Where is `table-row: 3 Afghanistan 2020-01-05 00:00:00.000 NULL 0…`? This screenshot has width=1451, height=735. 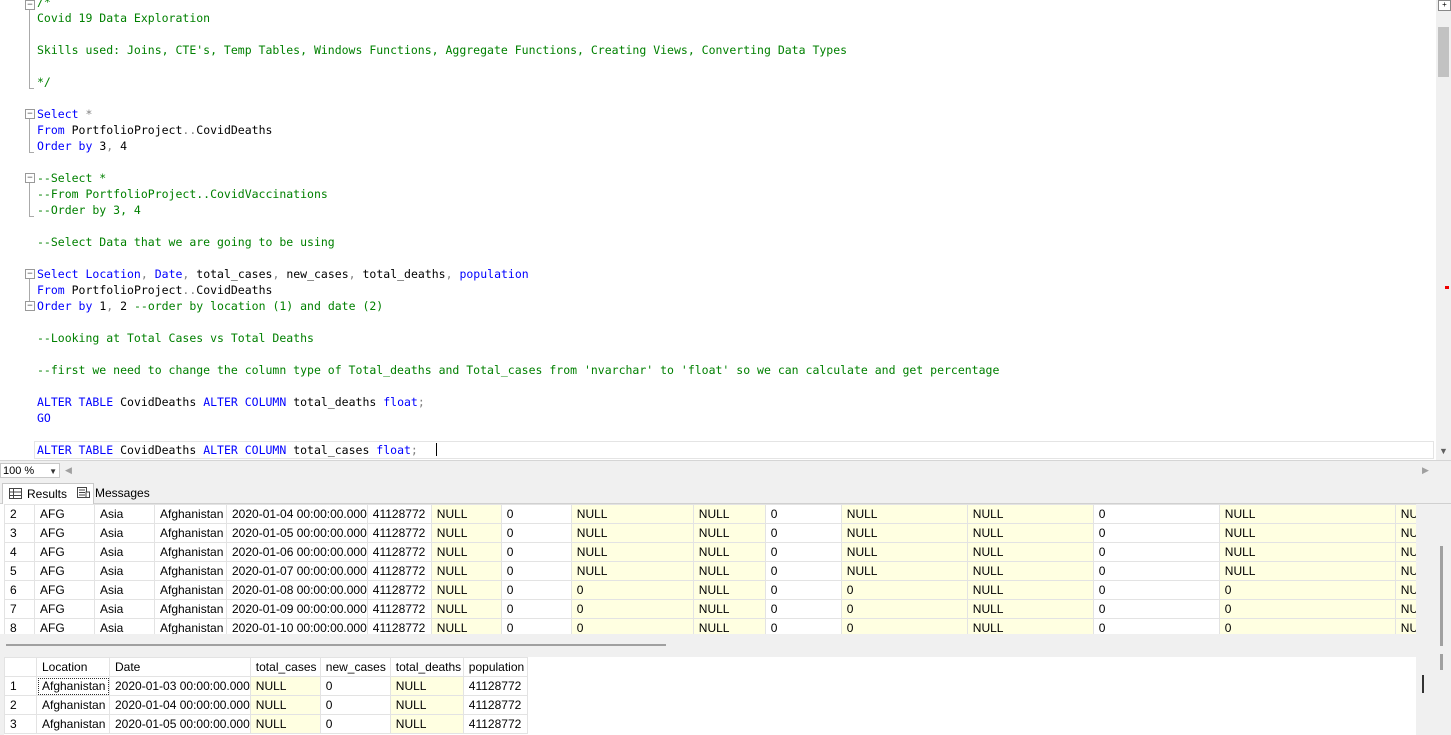
table-row: 3 Afghanistan 2020-01-05 00:00:00.000 NULL 0… is located at coordinates (266, 724).